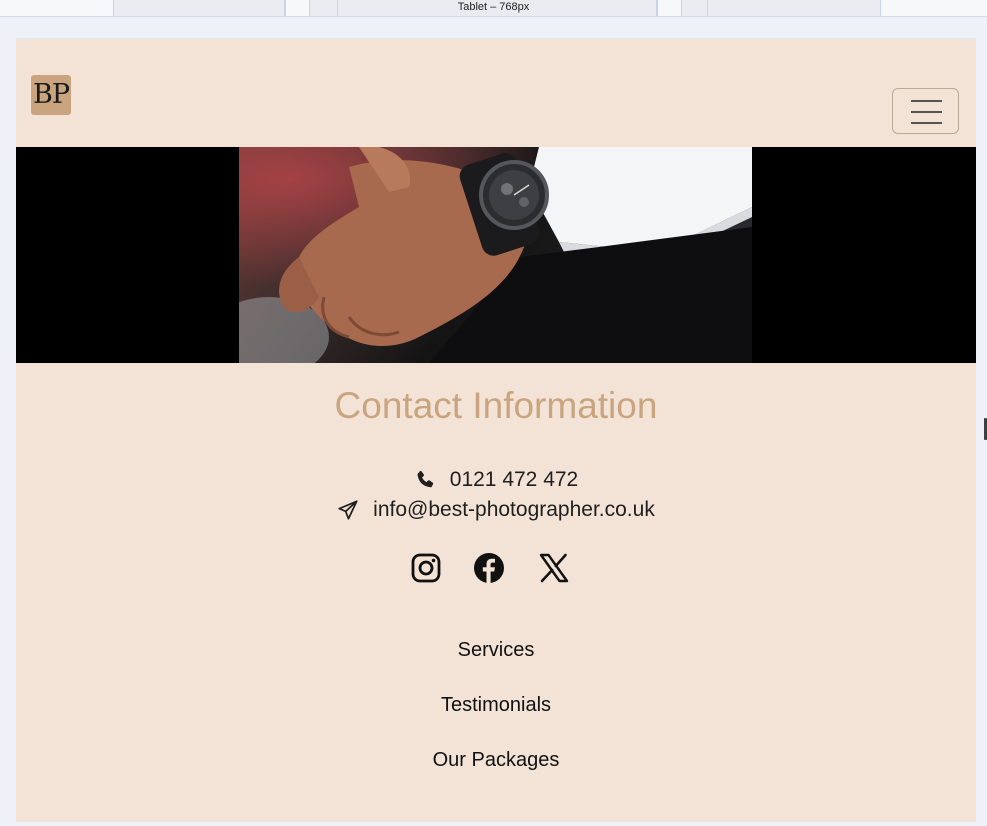 This screenshot has width=987, height=826. I want to click on phone-icon, so click(425, 479).